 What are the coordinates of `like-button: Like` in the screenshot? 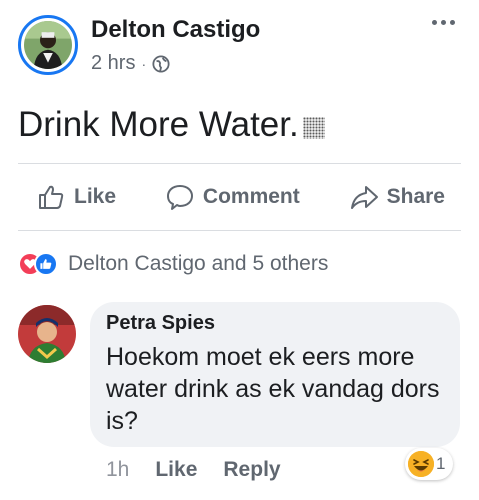 It's located at (76, 197).